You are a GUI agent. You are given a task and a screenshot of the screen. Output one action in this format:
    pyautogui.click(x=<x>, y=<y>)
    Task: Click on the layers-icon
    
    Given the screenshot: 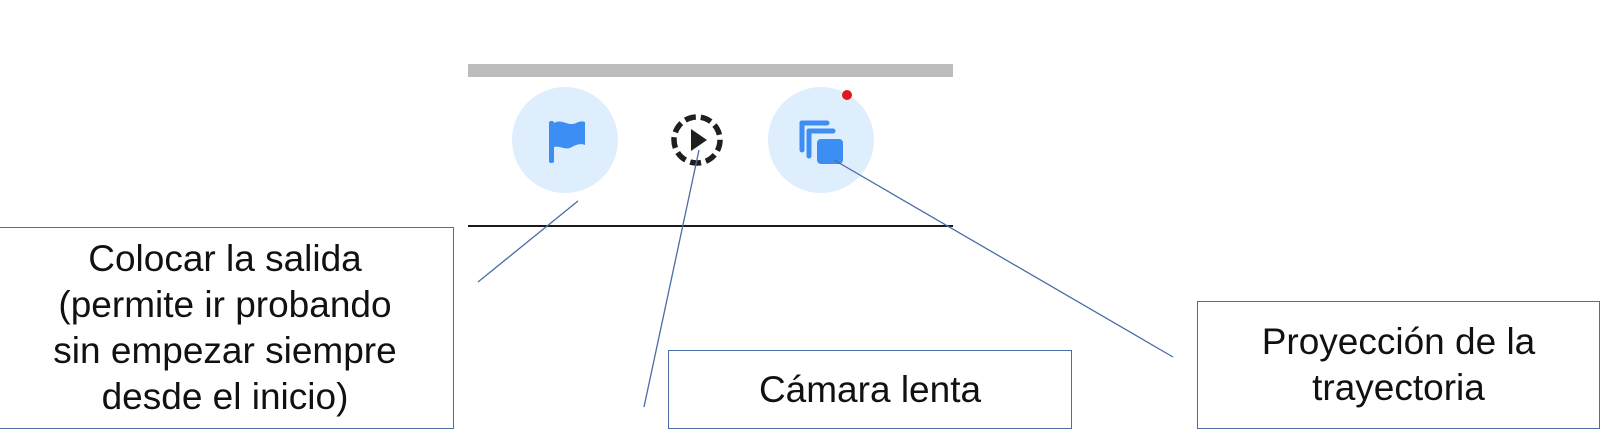 What is the action you would take?
    pyautogui.click(x=821, y=142)
    